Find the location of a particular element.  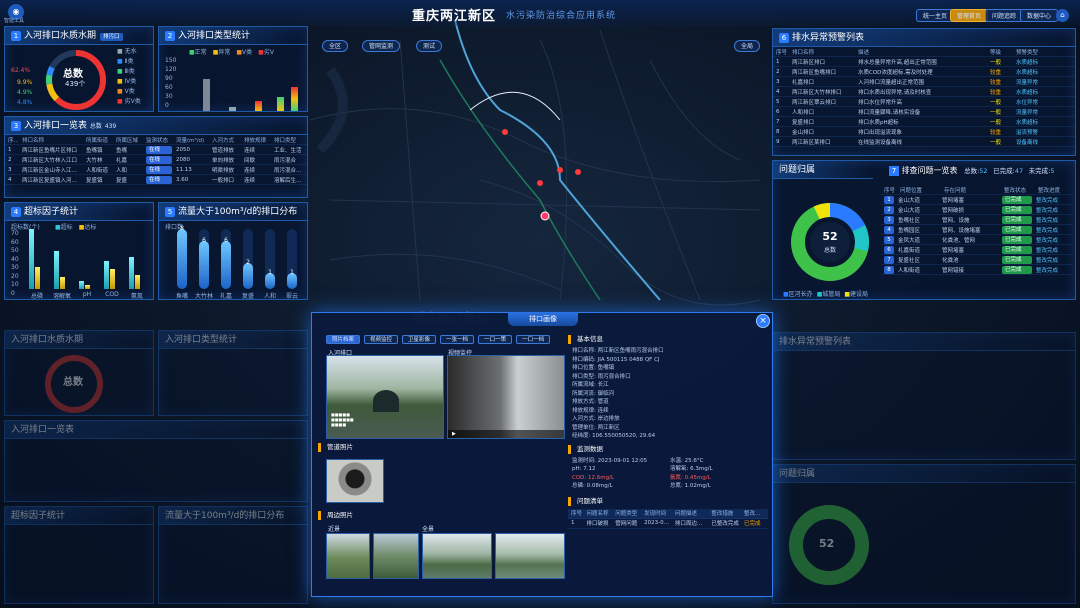

bar-label: 1 is located at coordinates (270, 272).